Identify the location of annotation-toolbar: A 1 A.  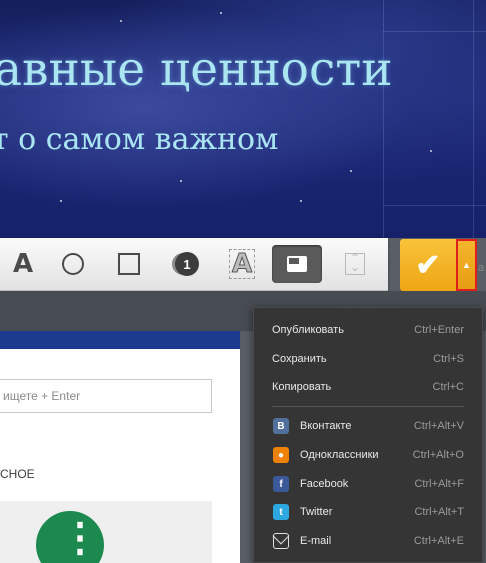
(194, 264).